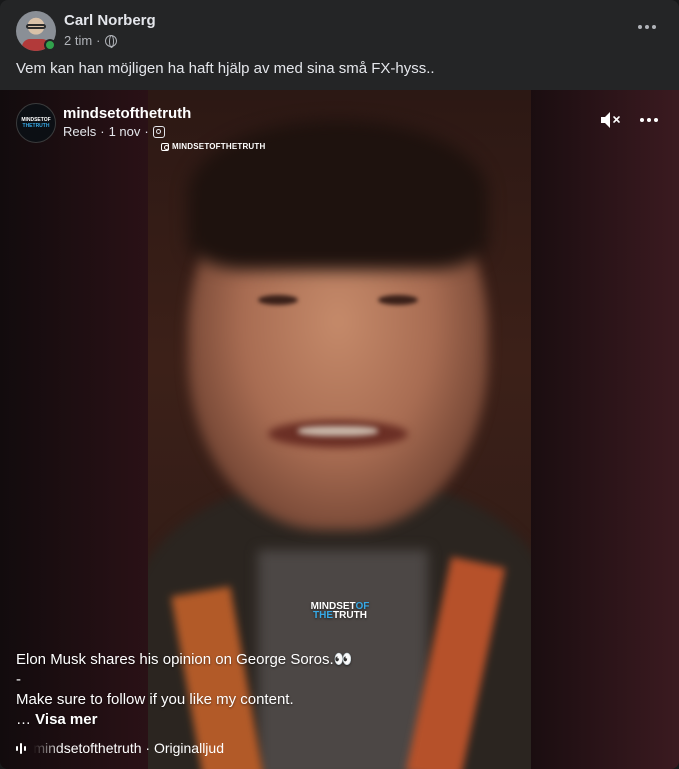  I want to click on video-watermark: MINDSETOFTHETRUTH, so click(213, 146).